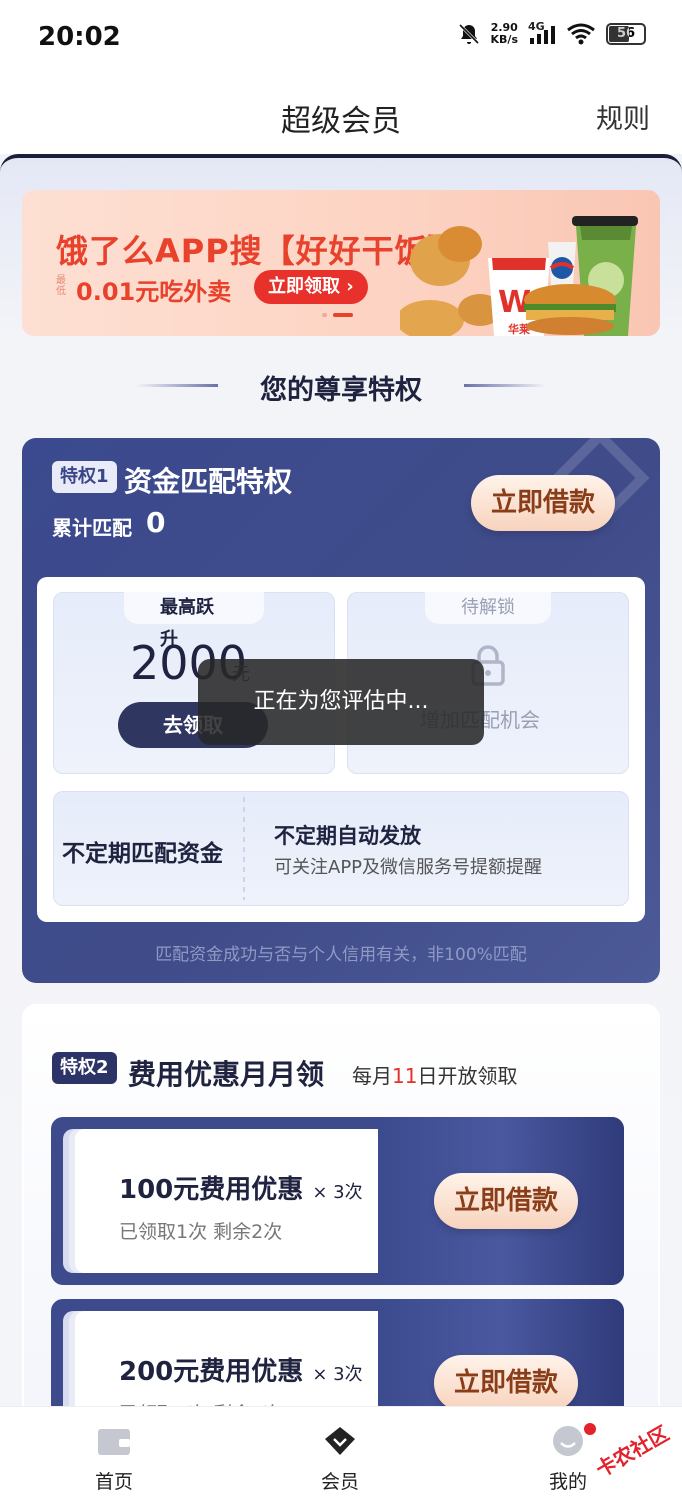  I want to click on ticket-tab-max-boost: 最高跃升, so click(194, 621).